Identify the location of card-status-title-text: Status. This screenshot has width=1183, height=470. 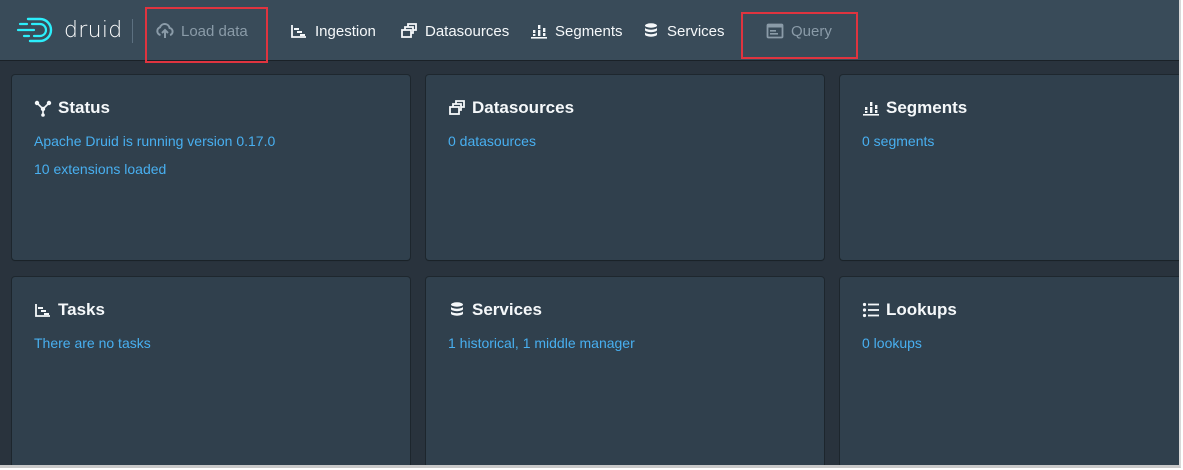
(84, 107).